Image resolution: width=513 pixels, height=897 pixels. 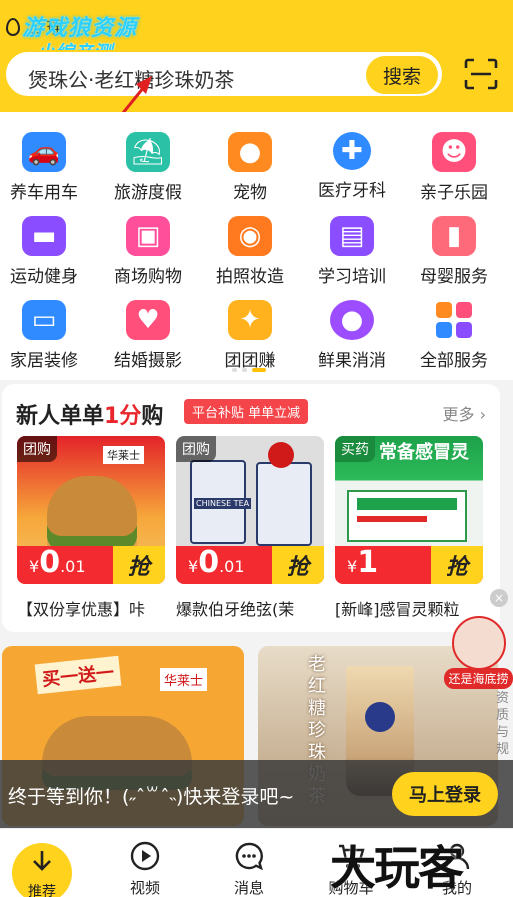 What do you see at coordinates (144, 888) in the screenshot?
I see `nav-label: 视频` at bounding box center [144, 888].